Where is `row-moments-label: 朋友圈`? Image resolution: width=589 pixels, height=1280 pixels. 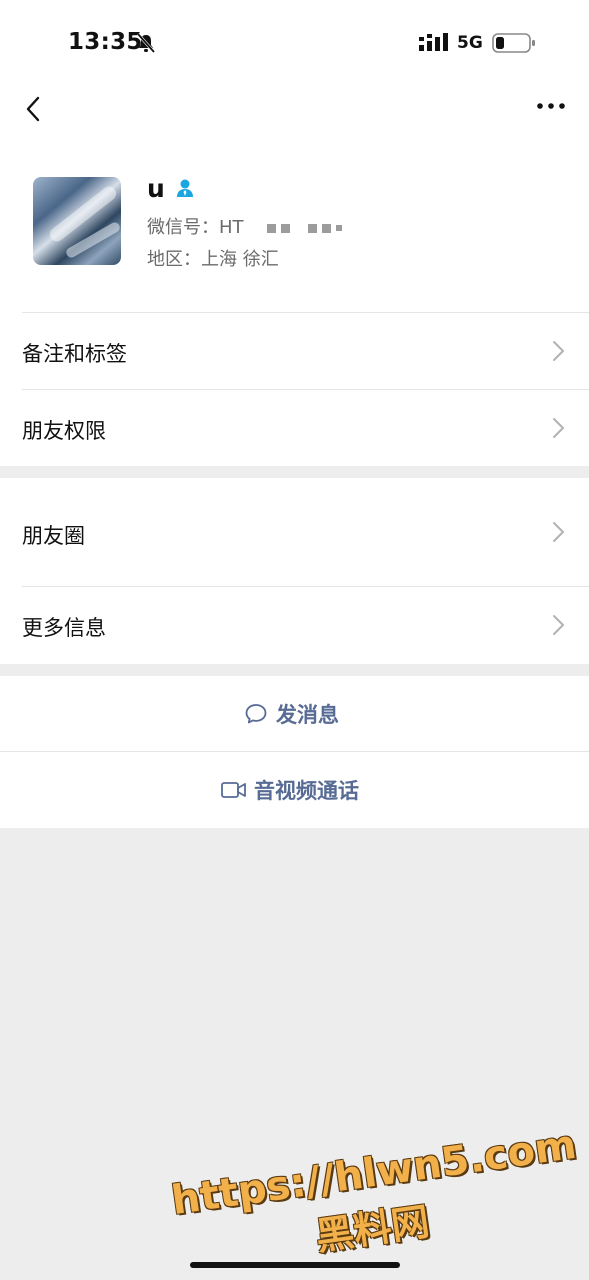 row-moments-label: 朋友圈 is located at coordinates (53, 536).